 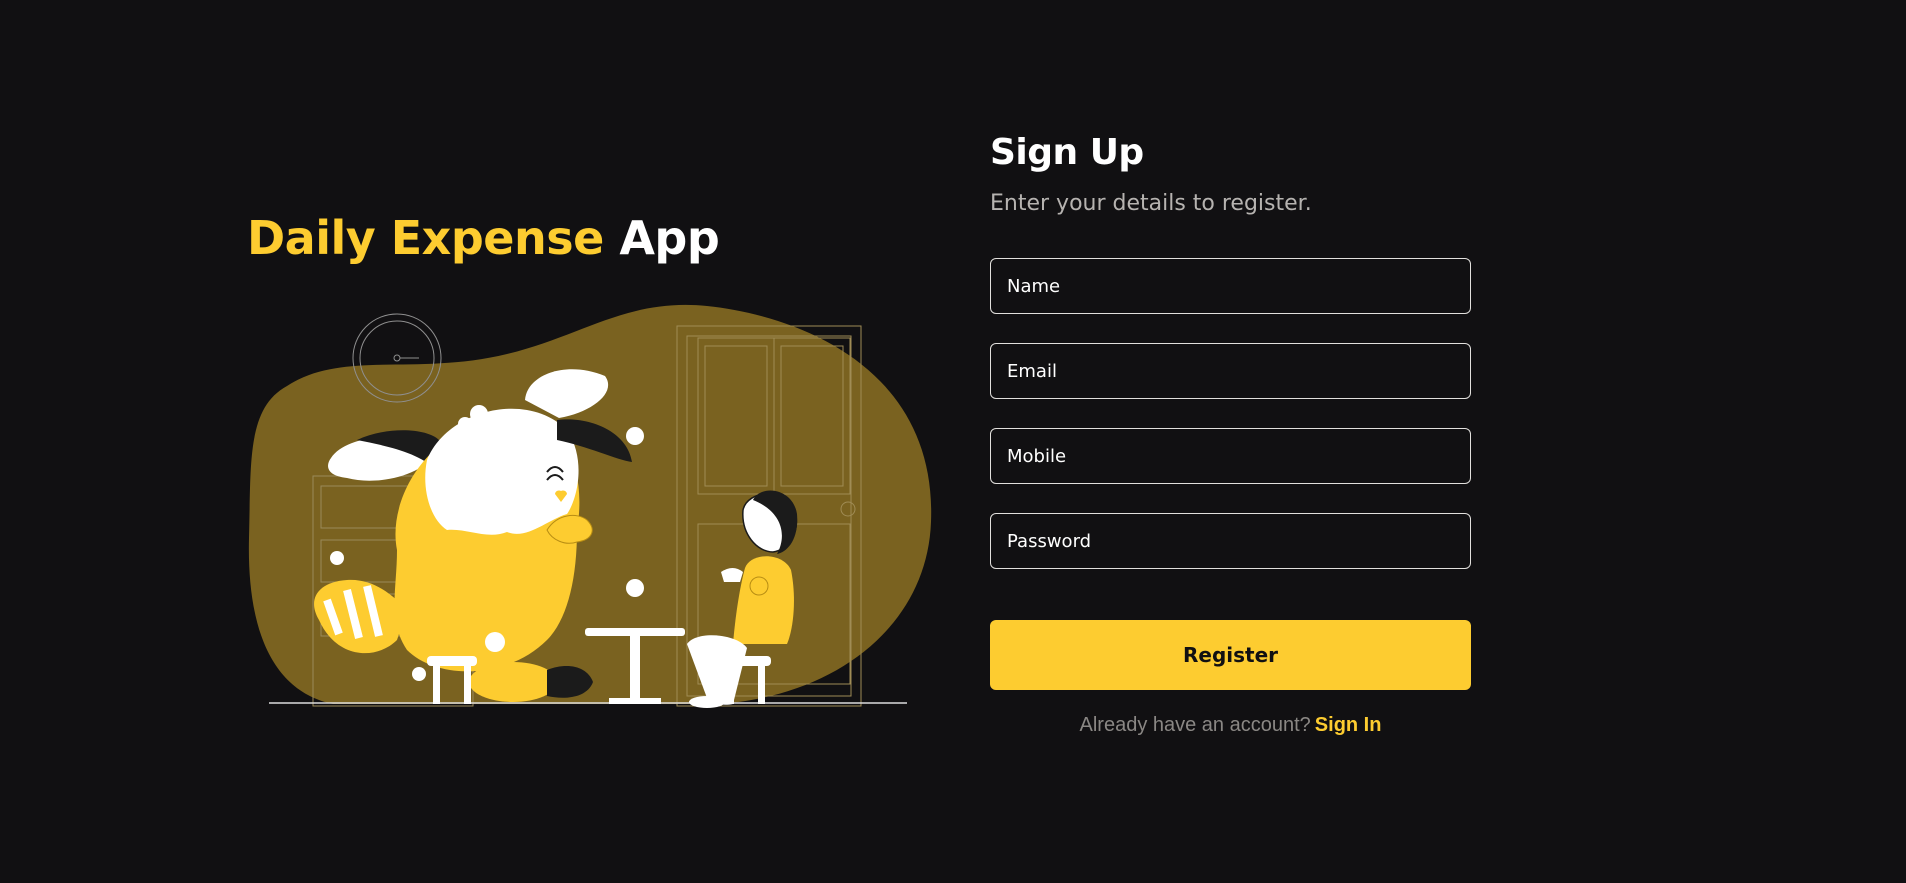 I want to click on form-subtitle: Enter your details to register., so click(x=1151, y=203).